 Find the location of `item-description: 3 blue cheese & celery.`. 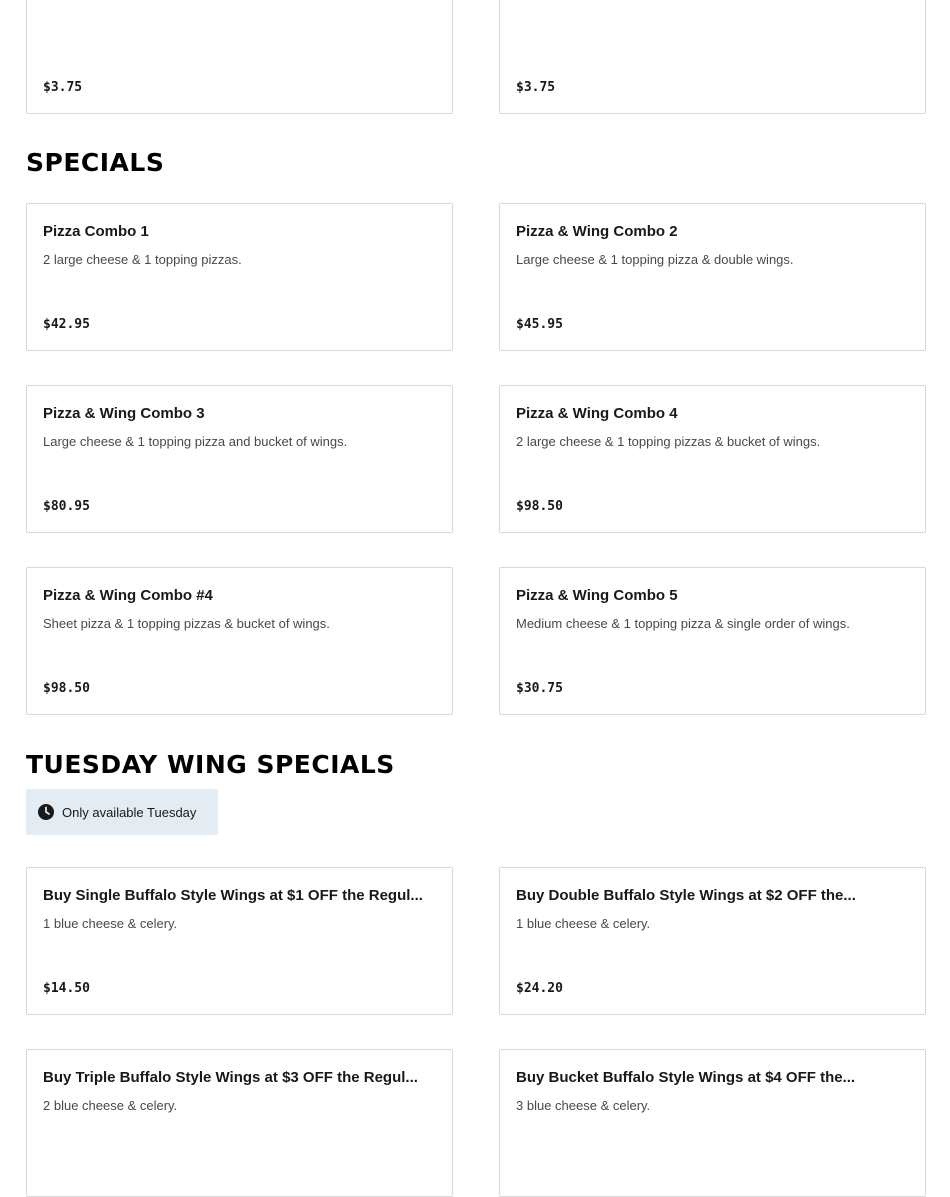

item-description: 3 blue cheese & celery. is located at coordinates (583, 1105).